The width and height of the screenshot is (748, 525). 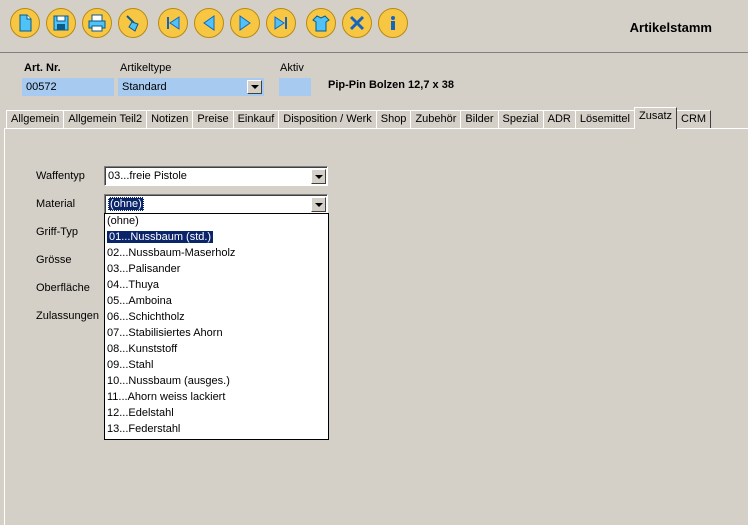 I want to click on list-item: 05...Amboina, so click(x=216, y=302).